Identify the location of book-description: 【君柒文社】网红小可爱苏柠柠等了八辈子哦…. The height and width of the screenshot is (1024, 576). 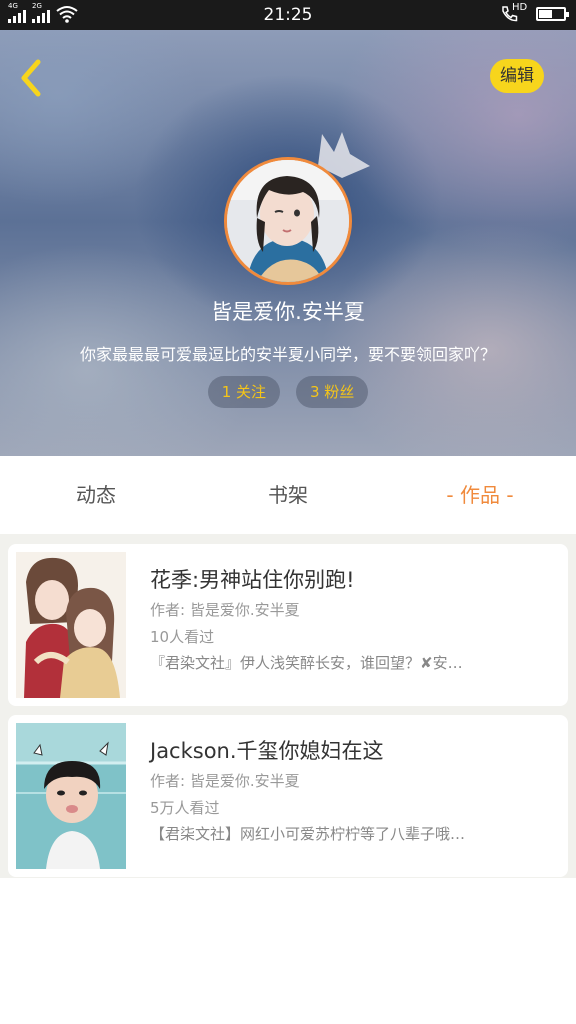
(308, 834).